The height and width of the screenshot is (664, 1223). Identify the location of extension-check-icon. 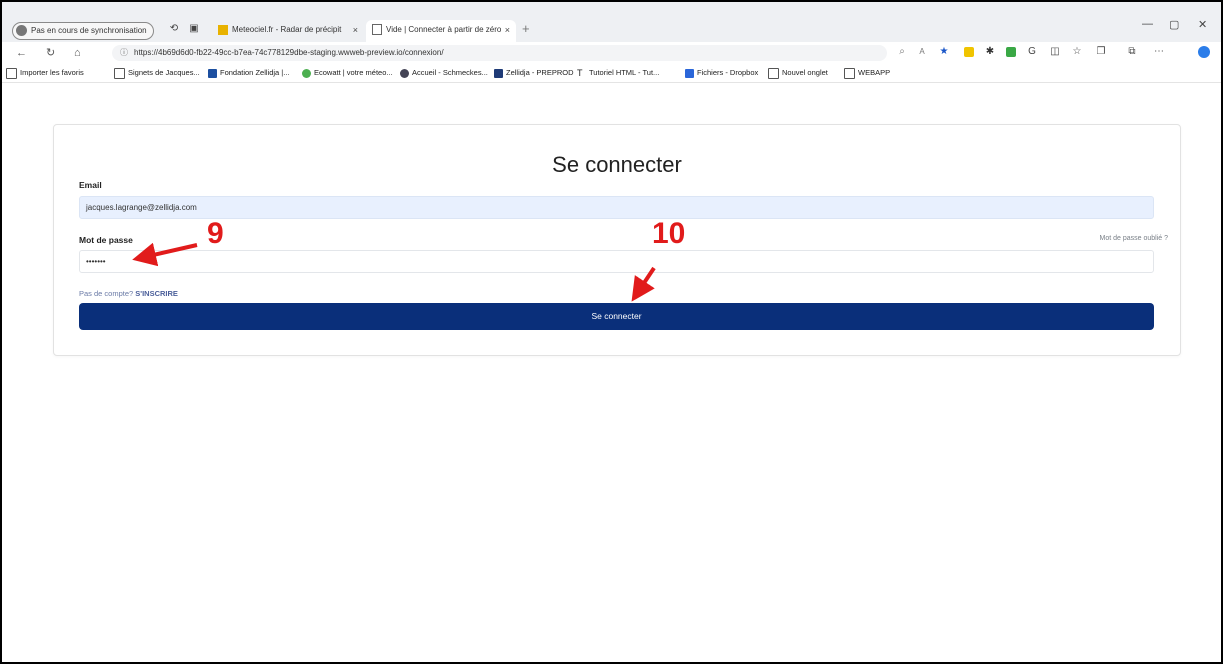
(1011, 52).